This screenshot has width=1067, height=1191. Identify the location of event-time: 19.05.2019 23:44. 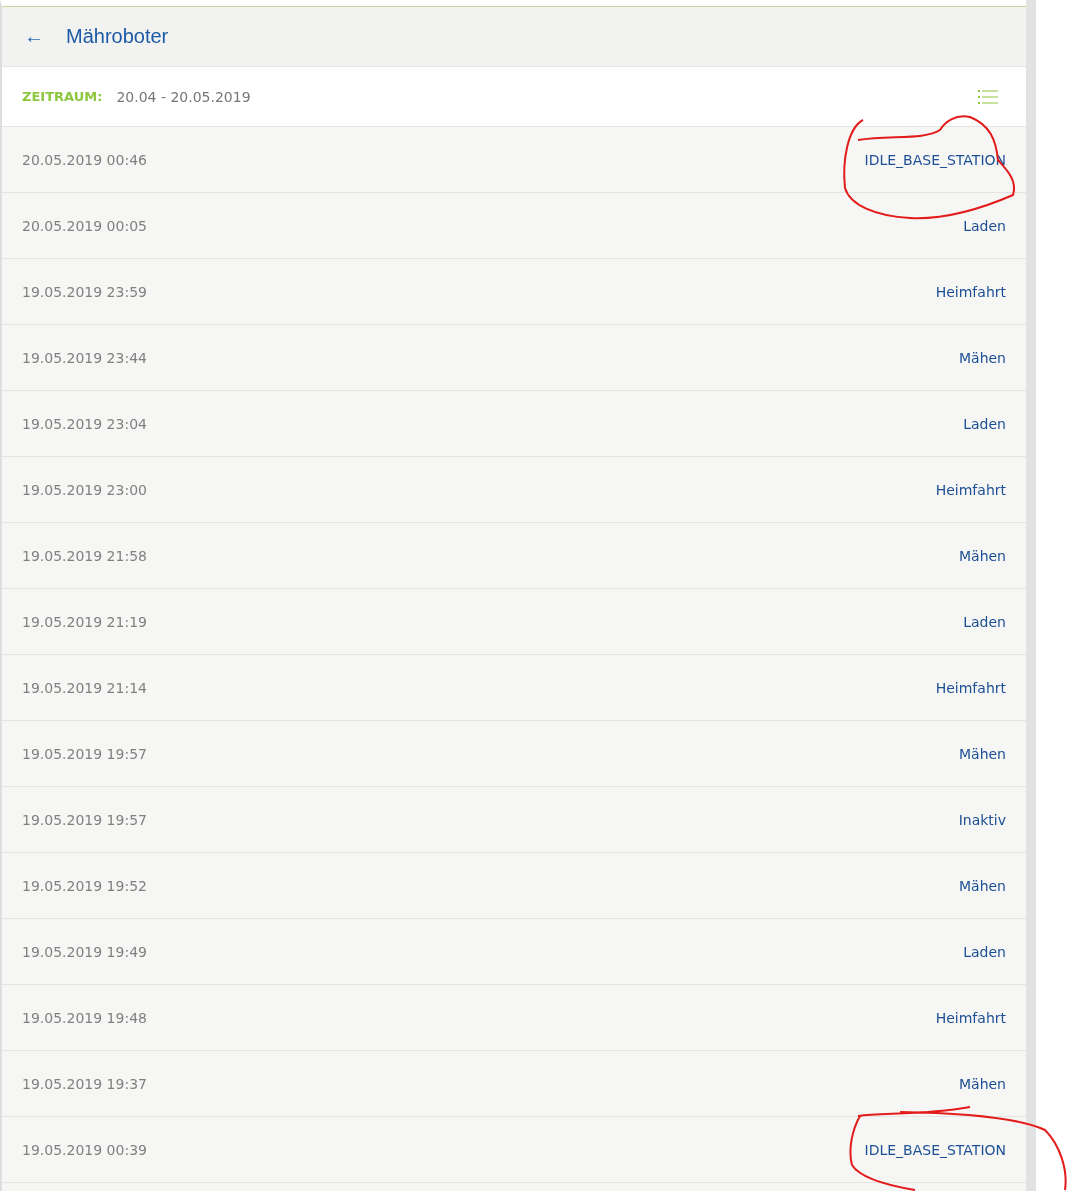
(84, 357).